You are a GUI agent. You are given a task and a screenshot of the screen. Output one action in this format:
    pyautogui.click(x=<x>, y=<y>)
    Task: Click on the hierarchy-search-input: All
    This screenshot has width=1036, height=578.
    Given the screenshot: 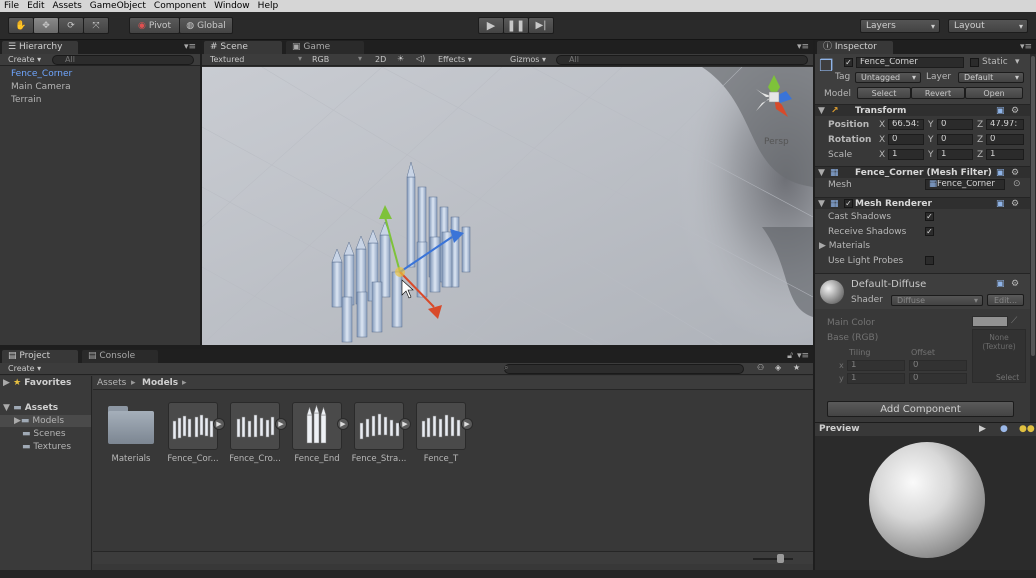 What is the action you would take?
    pyautogui.click(x=123, y=60)
    